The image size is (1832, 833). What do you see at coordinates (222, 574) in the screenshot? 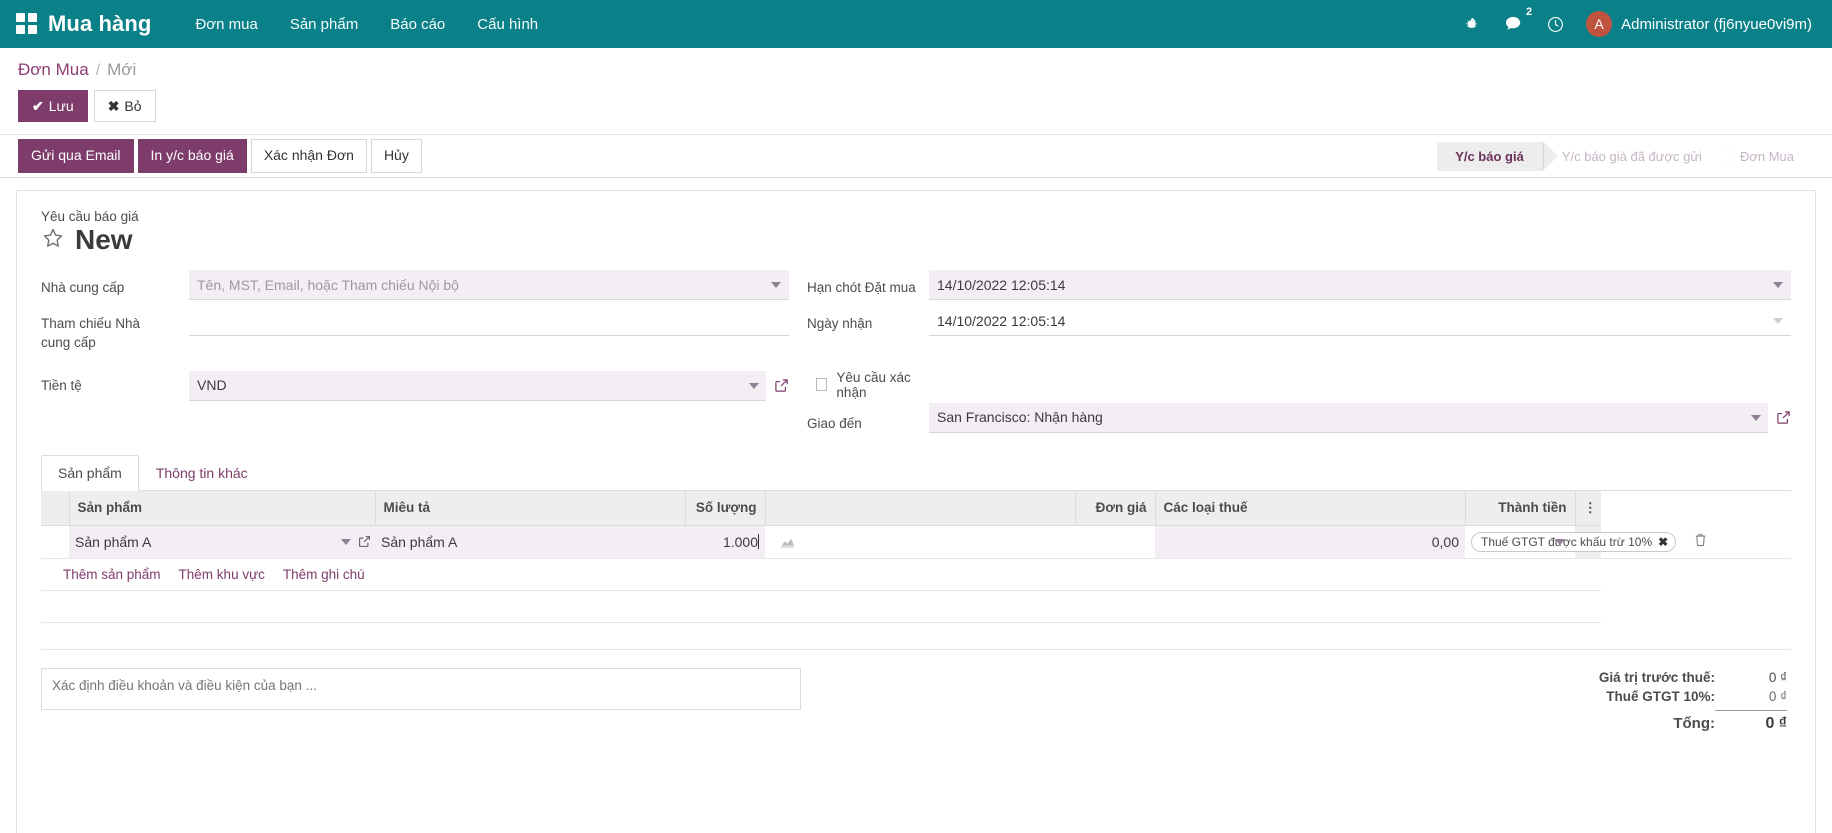
I see `add-section-link: Thêm khu vực` at bounding box center [222, 574].